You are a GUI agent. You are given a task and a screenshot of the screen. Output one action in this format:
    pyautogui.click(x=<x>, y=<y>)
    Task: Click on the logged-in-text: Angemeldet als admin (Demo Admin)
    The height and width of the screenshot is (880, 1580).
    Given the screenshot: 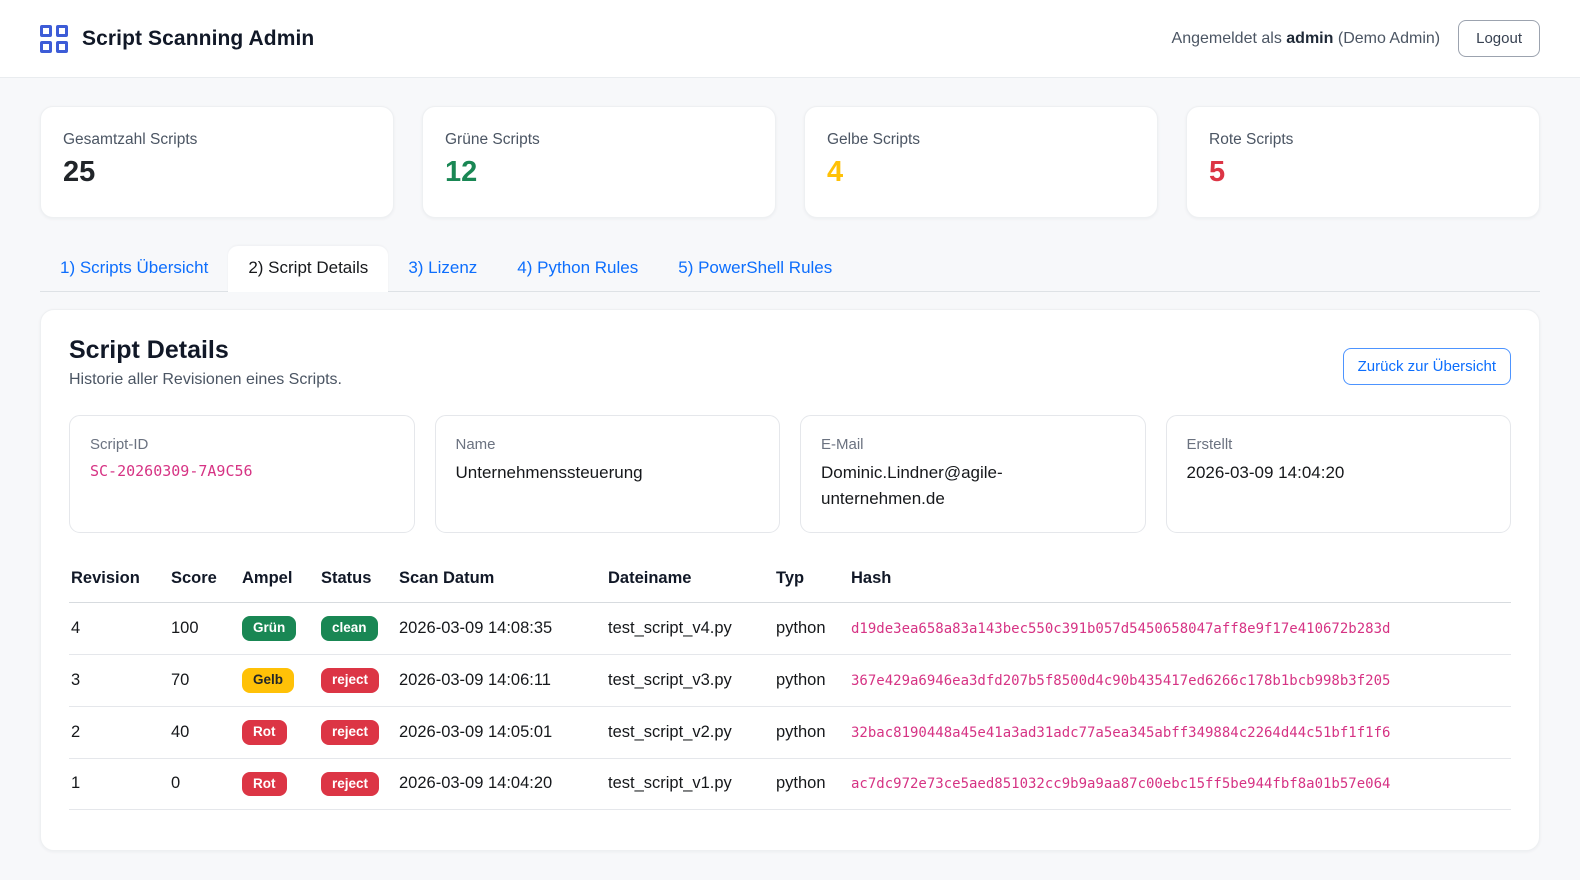 What is the action you would take?
    pyautogui.click(x=1306, y=39)
    